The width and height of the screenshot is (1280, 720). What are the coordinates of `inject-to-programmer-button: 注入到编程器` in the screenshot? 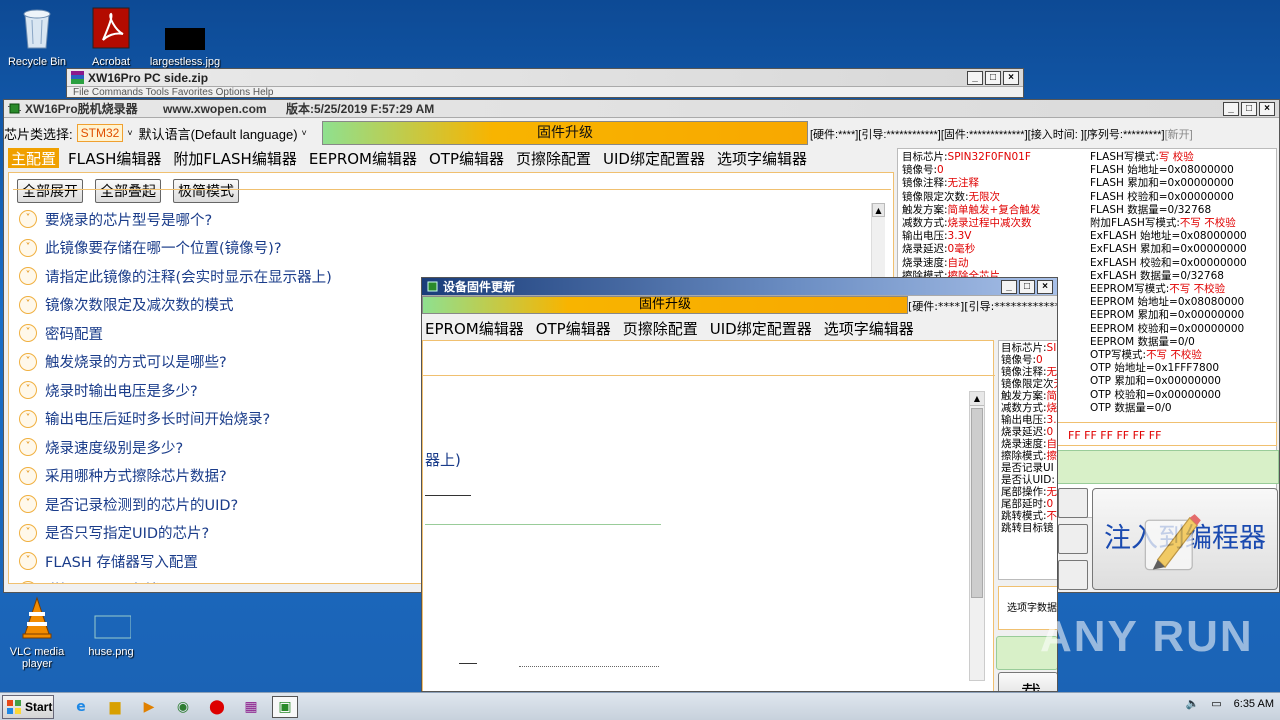 It's located at (1185, 539).